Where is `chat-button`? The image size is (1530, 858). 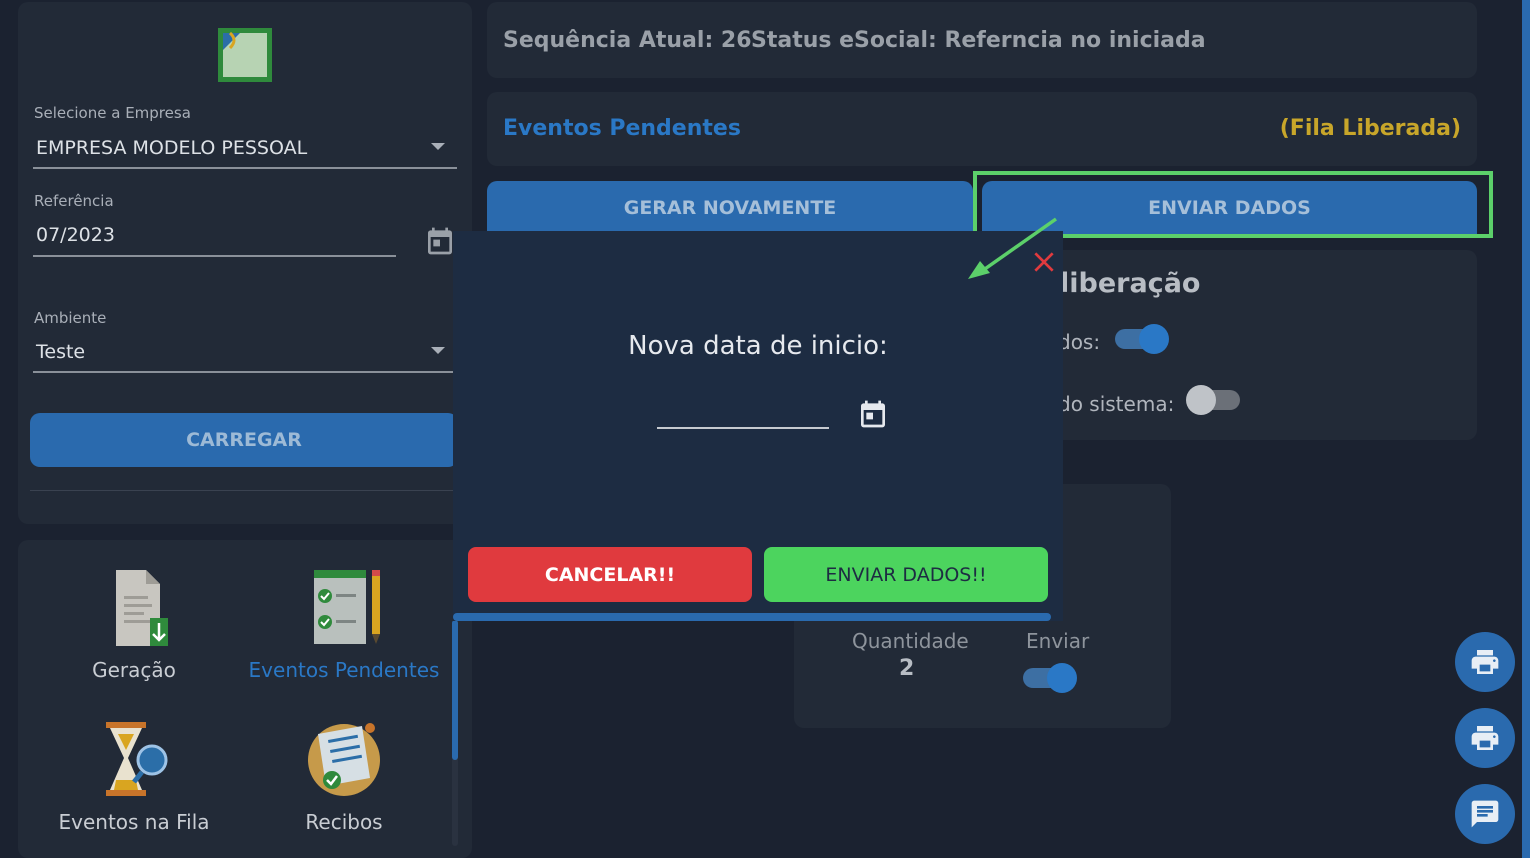 chat-button is located at coordinates (1485, 814).